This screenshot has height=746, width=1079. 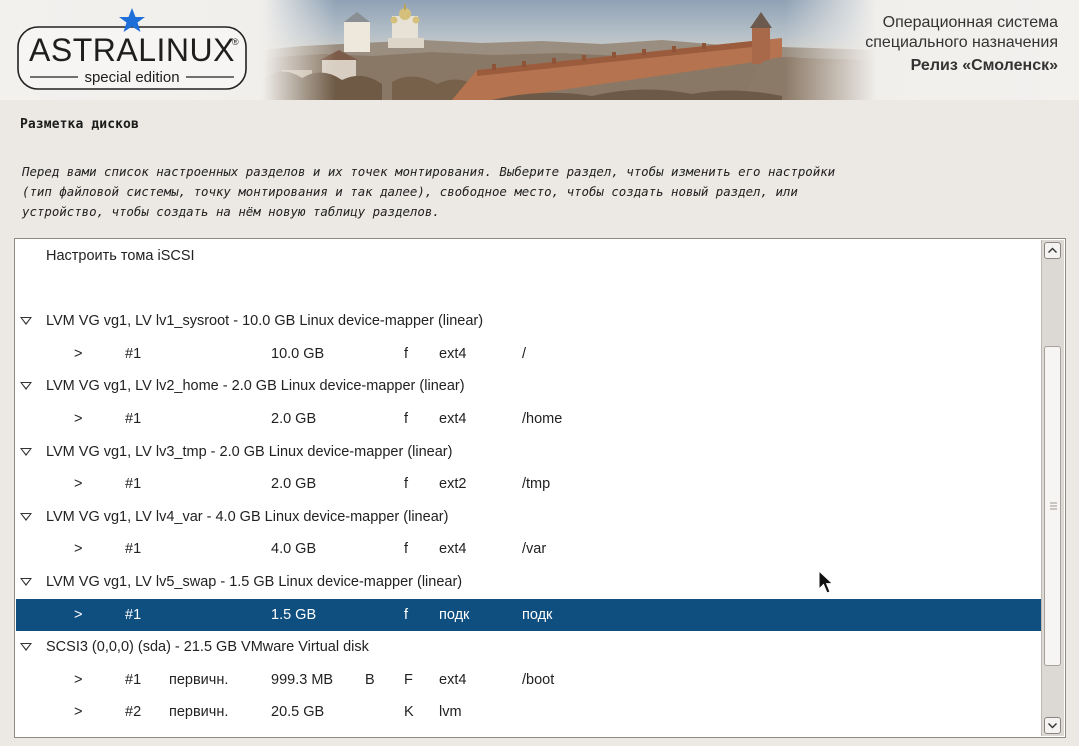 What do you see at coordinates (409, 712) in the screenshot?
I see `partition-flag: K` at bounding box center [409, 712].